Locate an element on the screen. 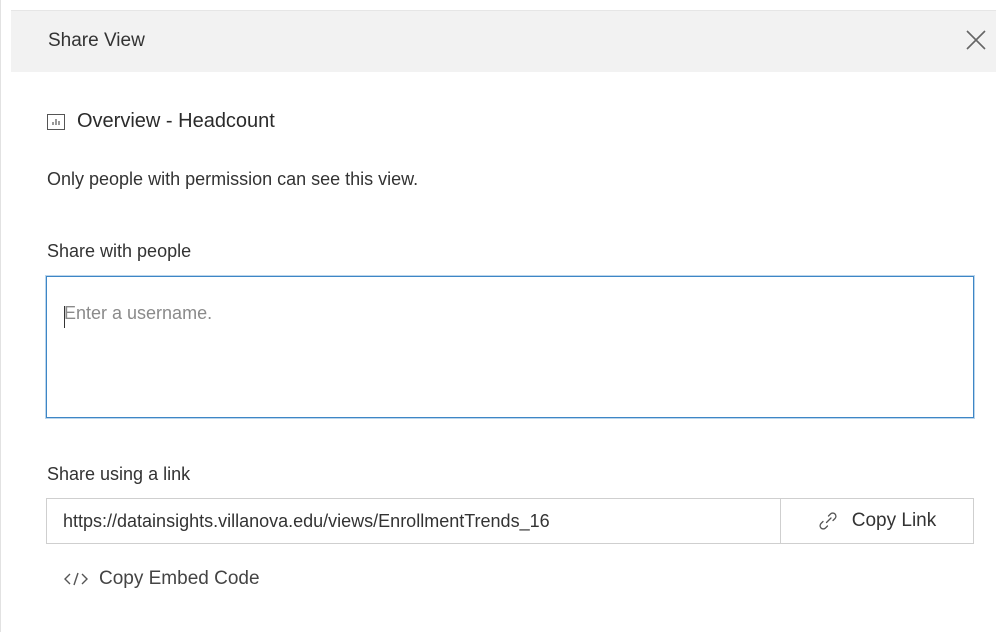  share-link-label: Share using a link is located at coordinates (119, 474).